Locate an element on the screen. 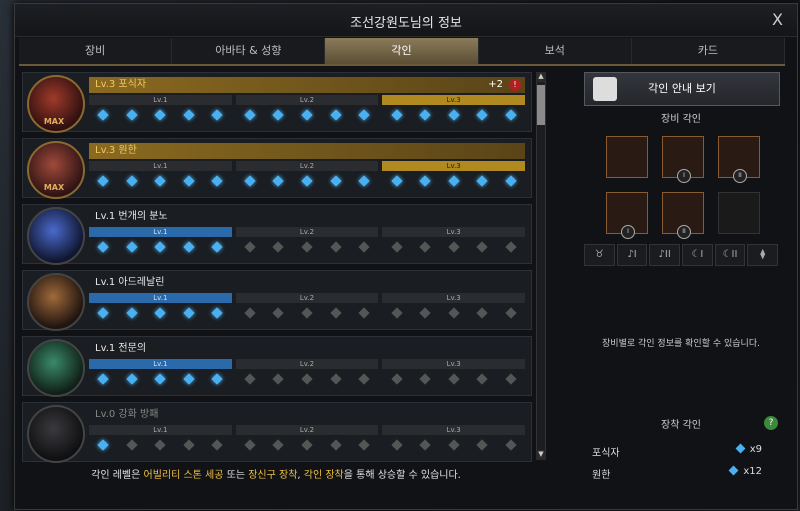 Image resolution: width=800 pixels, height=511 pixels. tab-avatar: 아바타 & 성향 is located at coordinates (249, 51).